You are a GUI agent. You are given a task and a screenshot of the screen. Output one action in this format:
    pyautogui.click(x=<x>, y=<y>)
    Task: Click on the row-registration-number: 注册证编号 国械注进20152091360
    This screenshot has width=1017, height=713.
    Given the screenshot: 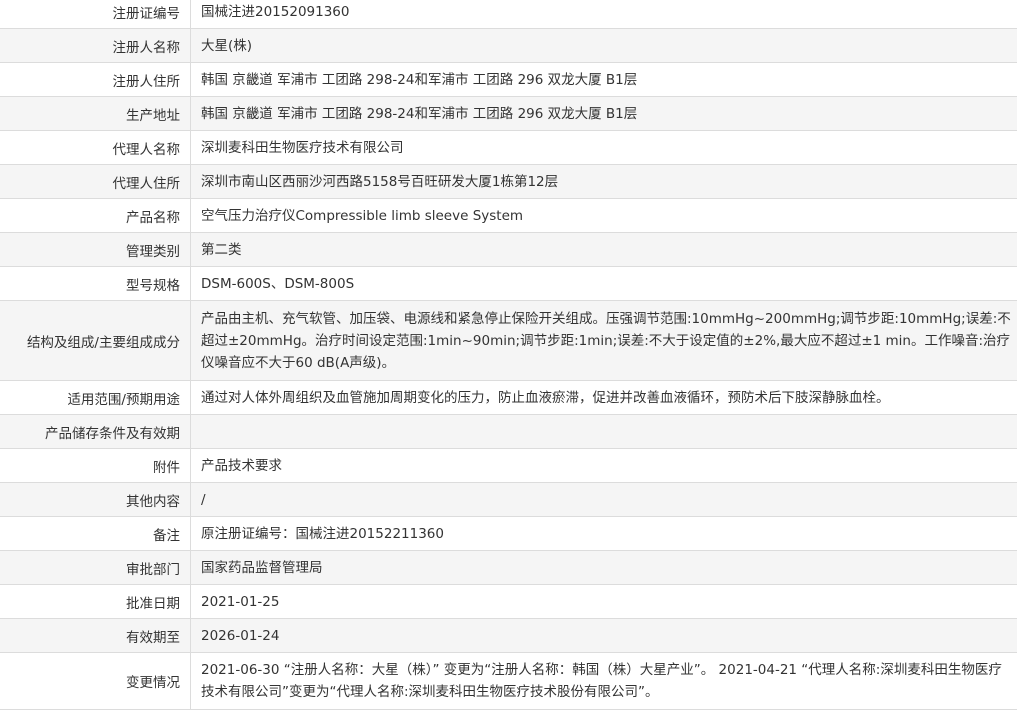 What is the action you would take?
    pyautogui.click(x=508, y=14)
    